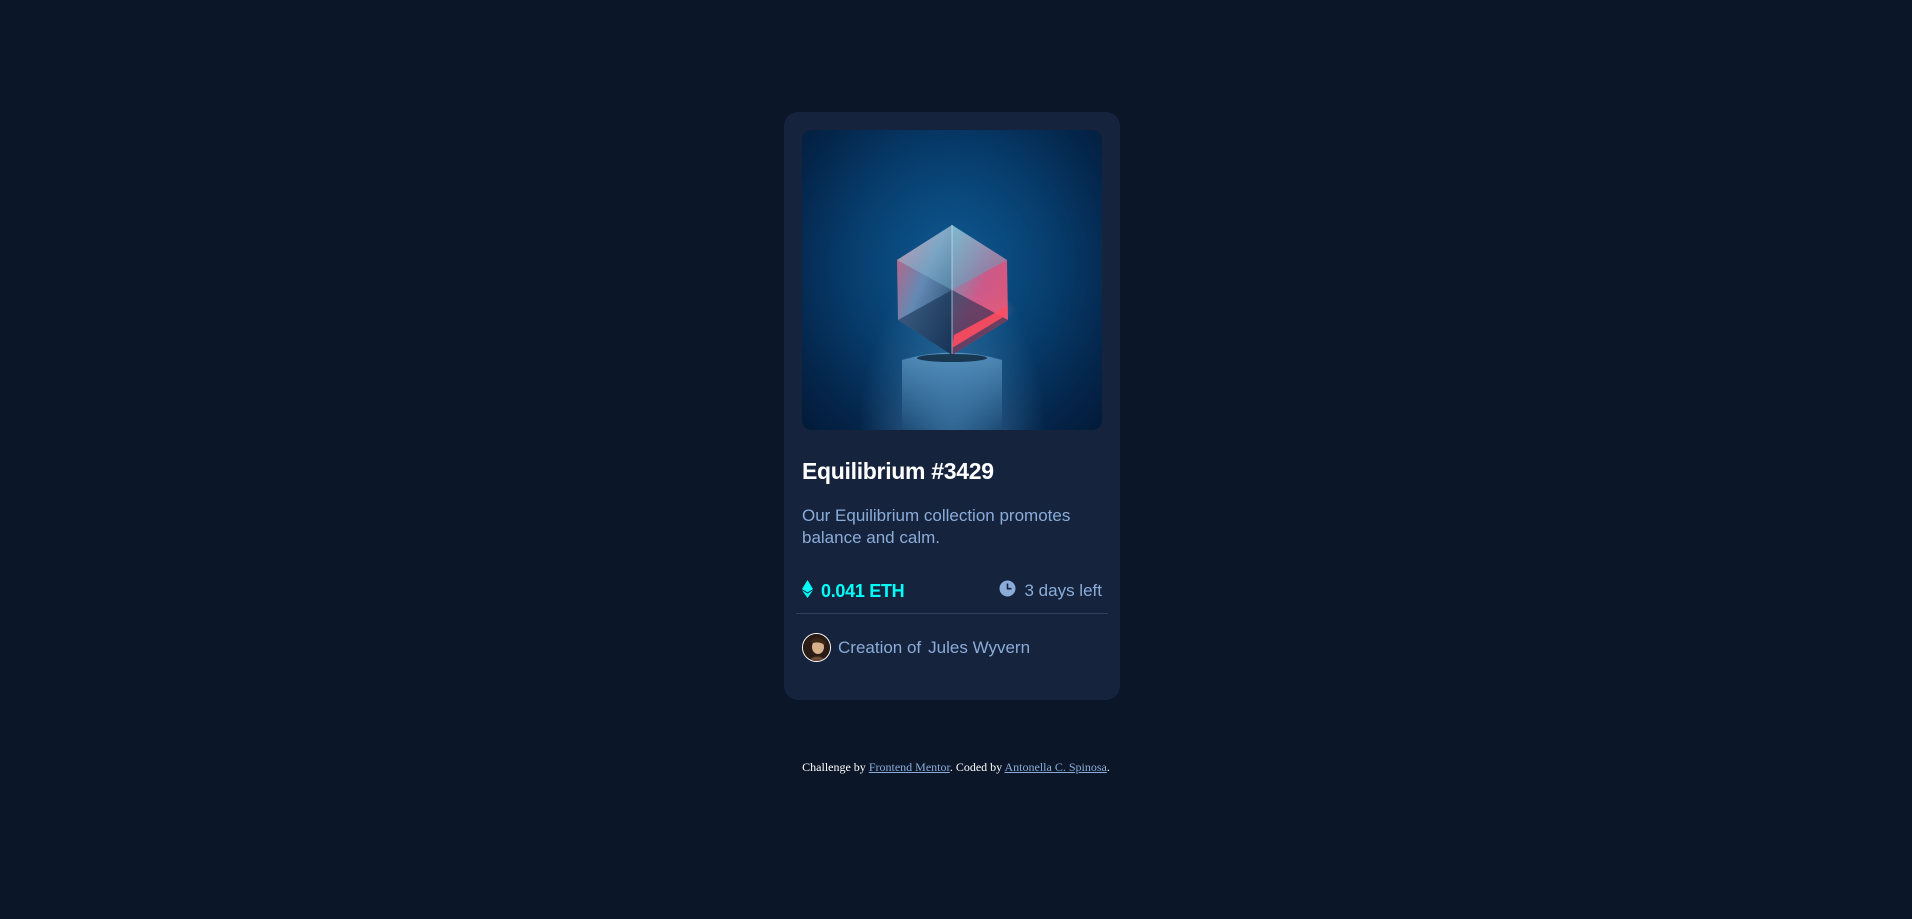 This screenshot has width=1912, height=919. I want to click on card-title: Equilibrium #3429, so click(898, 471).